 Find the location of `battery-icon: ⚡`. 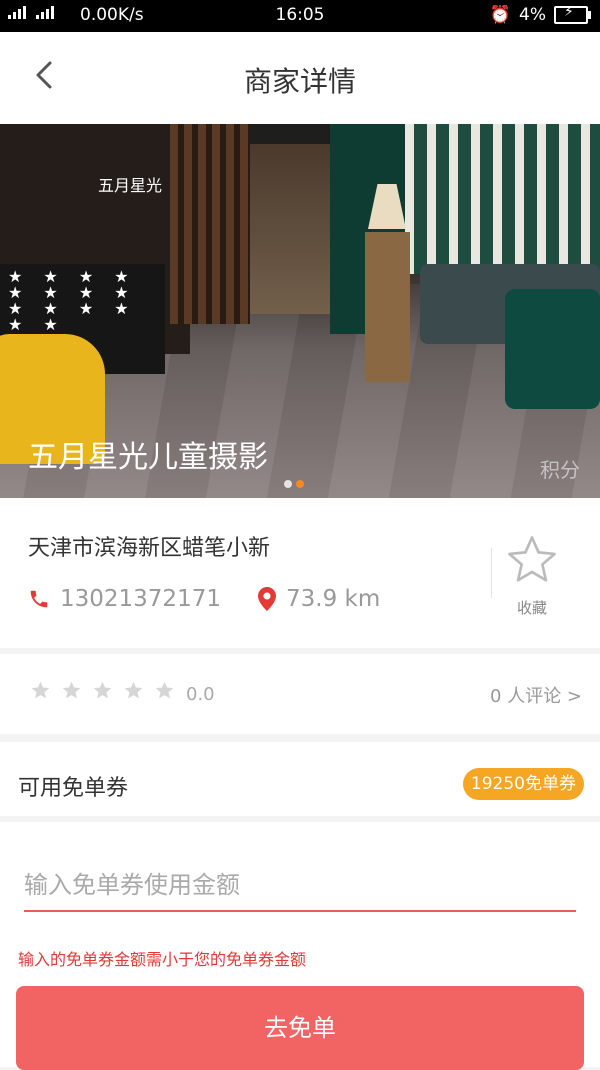

battery-icon: ⚡ is located at coordinates (572, 14).